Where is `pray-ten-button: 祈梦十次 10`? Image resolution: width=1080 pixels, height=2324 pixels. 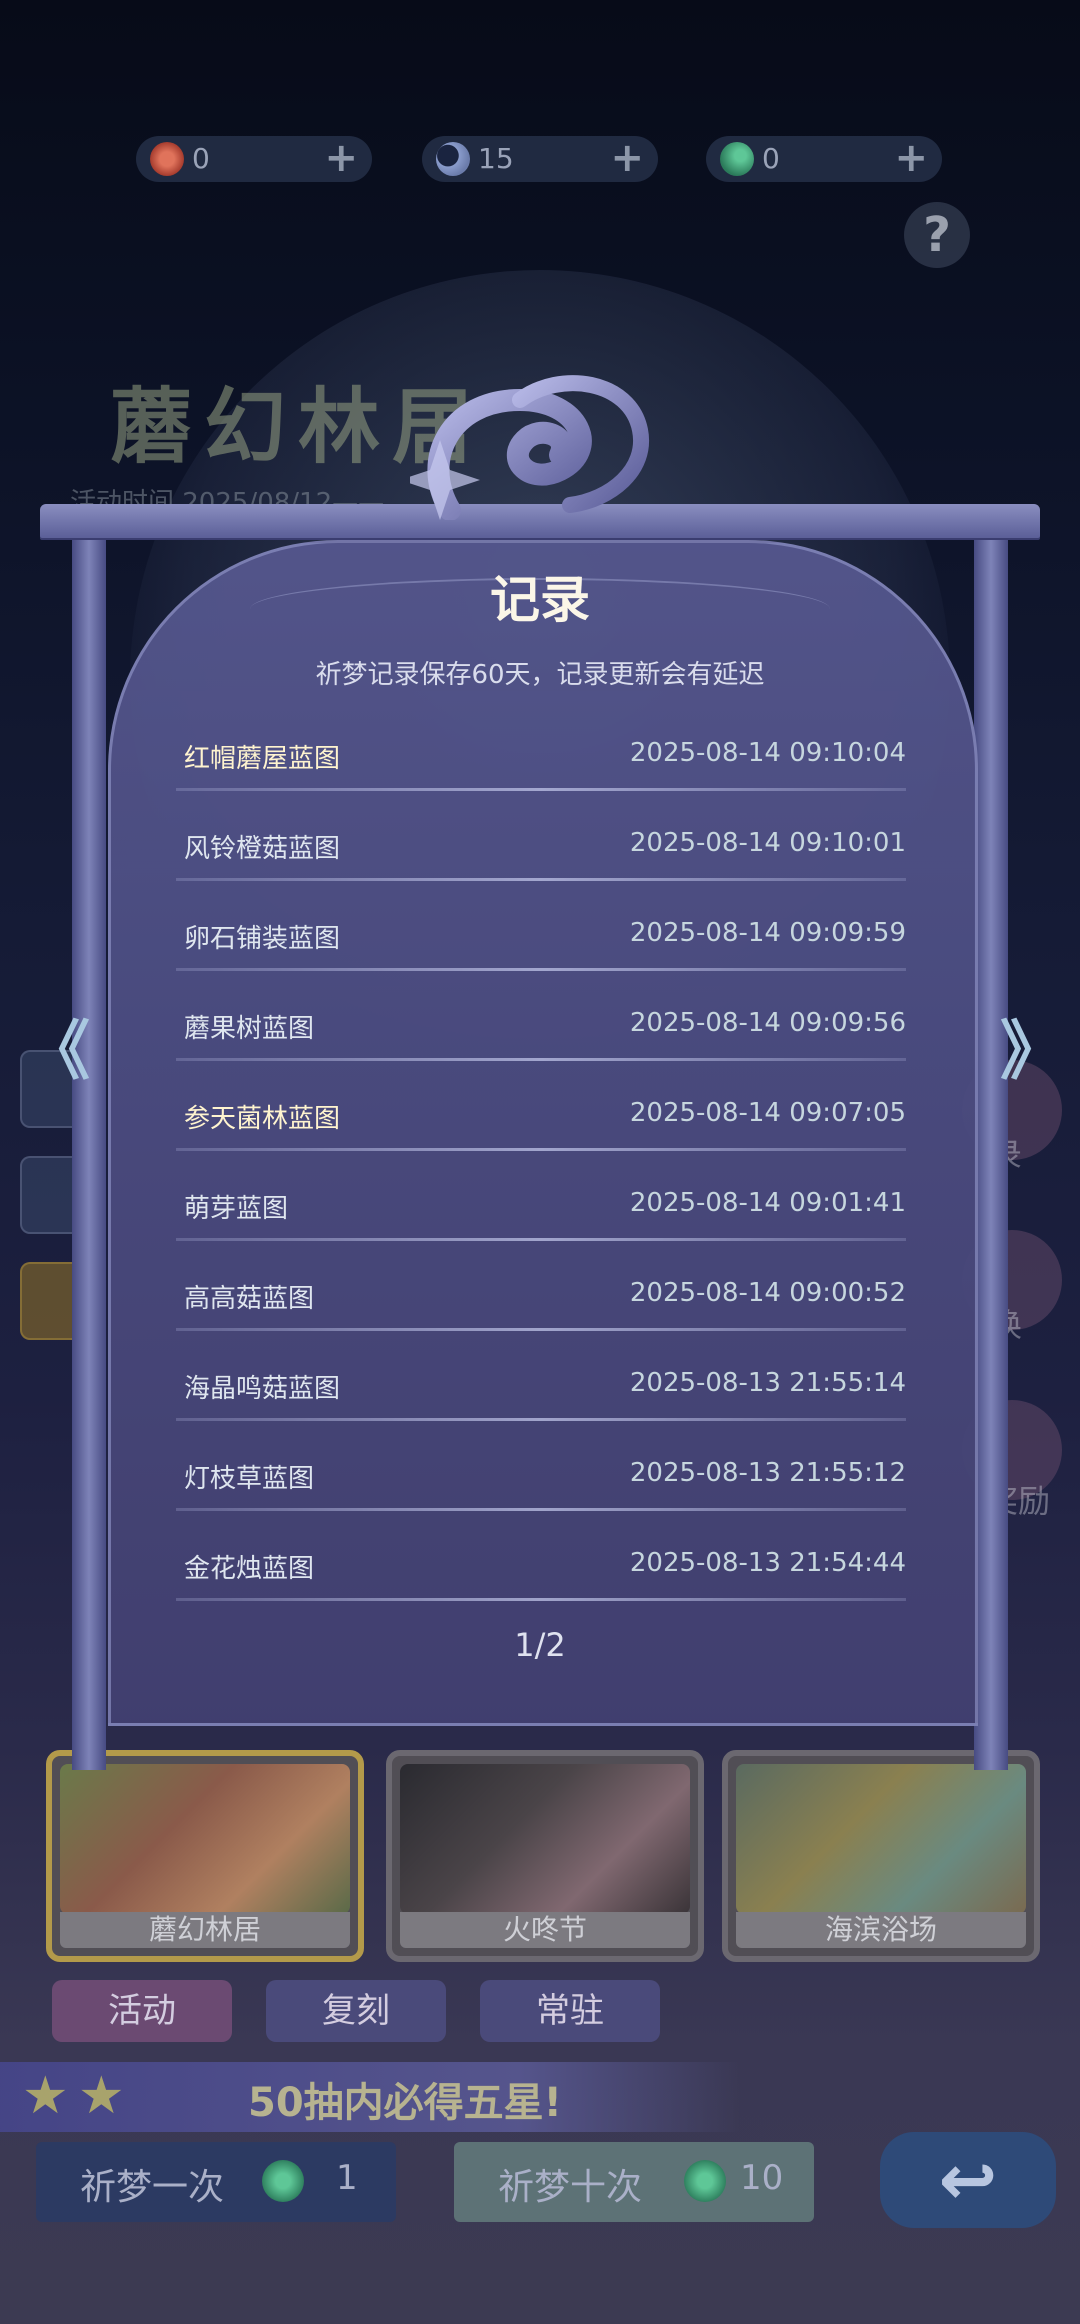 pray-ten-button: 祈梦十次 10 is located at coordinates (634, 2182).